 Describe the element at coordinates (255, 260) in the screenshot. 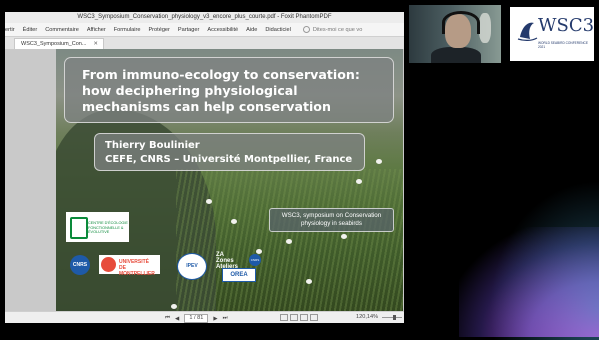

I see `cnrs-small-logo: CNRS` at that location.